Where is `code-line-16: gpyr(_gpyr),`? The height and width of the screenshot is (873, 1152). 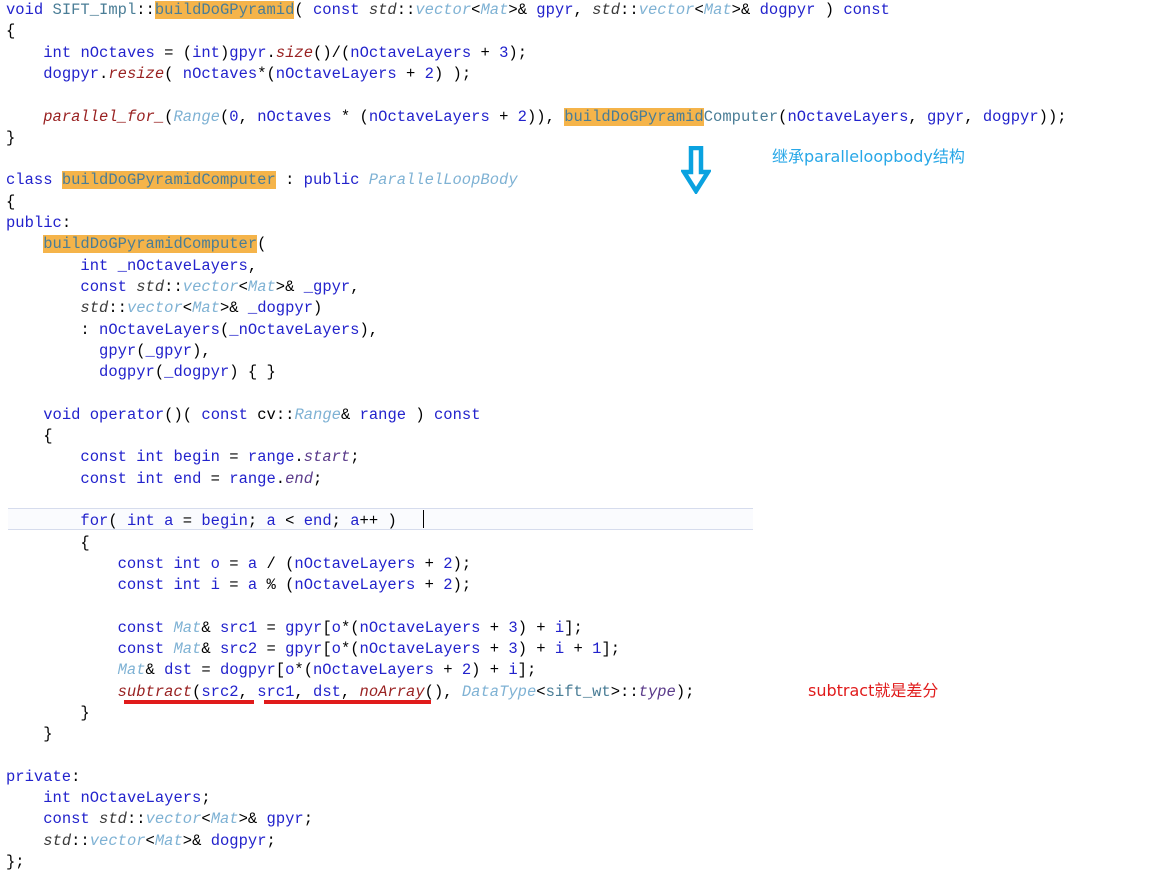
code-line-16: gpyr(_gpyr), is located at coordinates (108, 351).